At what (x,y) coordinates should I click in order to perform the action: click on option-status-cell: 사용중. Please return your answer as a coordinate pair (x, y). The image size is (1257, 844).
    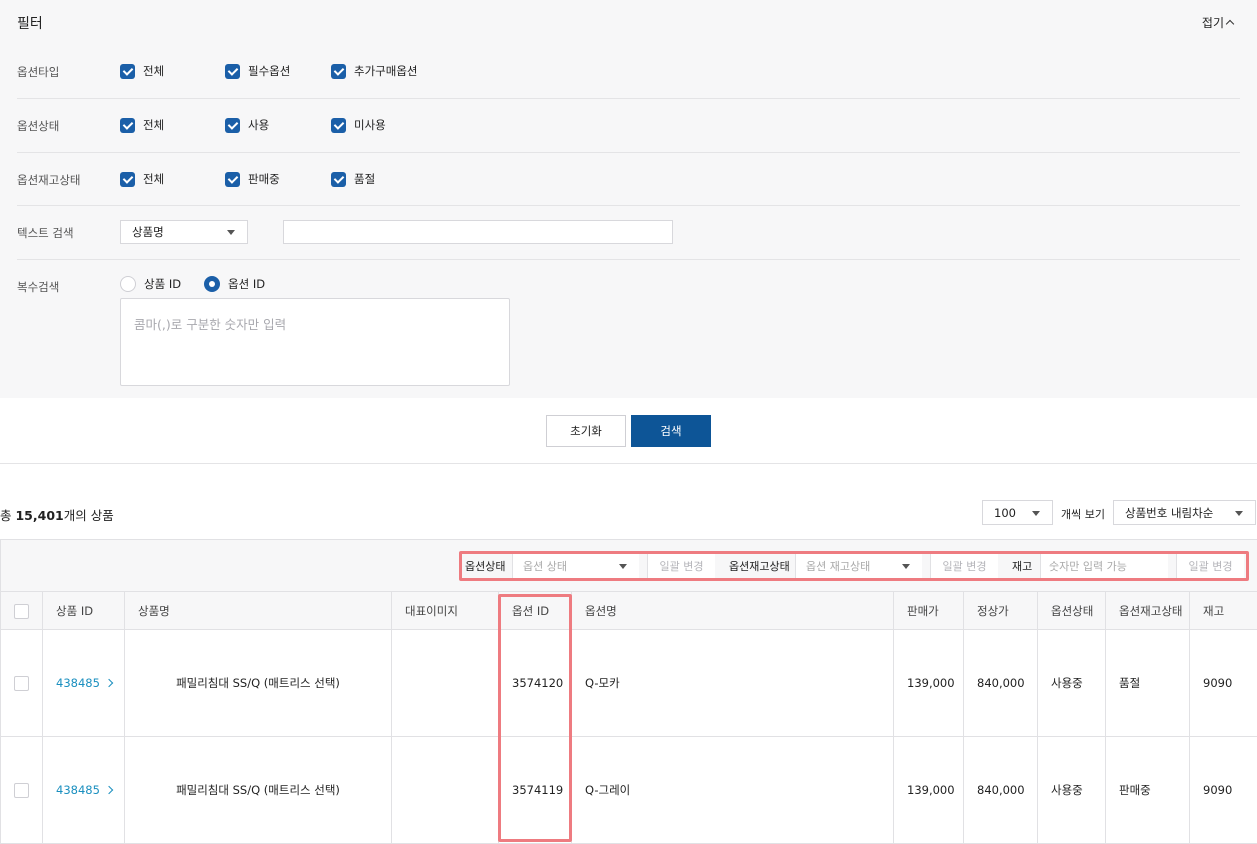
    Looking at the image, I should click on (1072, 683).